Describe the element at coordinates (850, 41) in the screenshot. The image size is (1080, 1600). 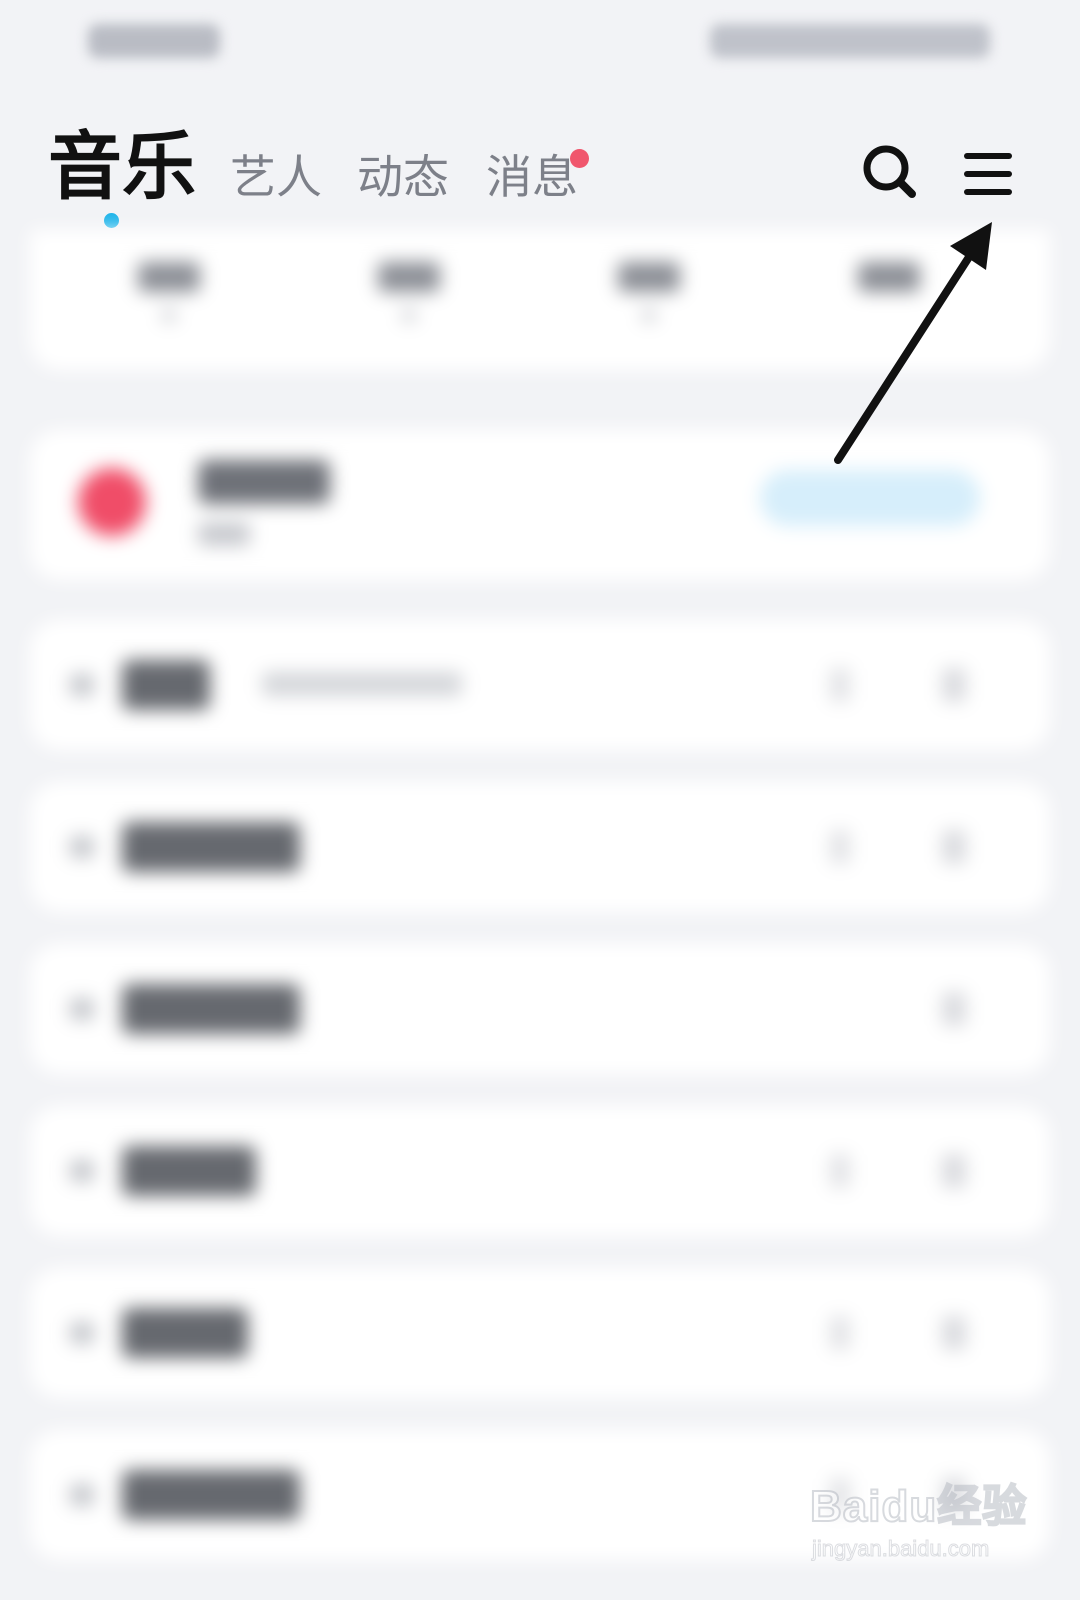
I see `status-icons` at that location.